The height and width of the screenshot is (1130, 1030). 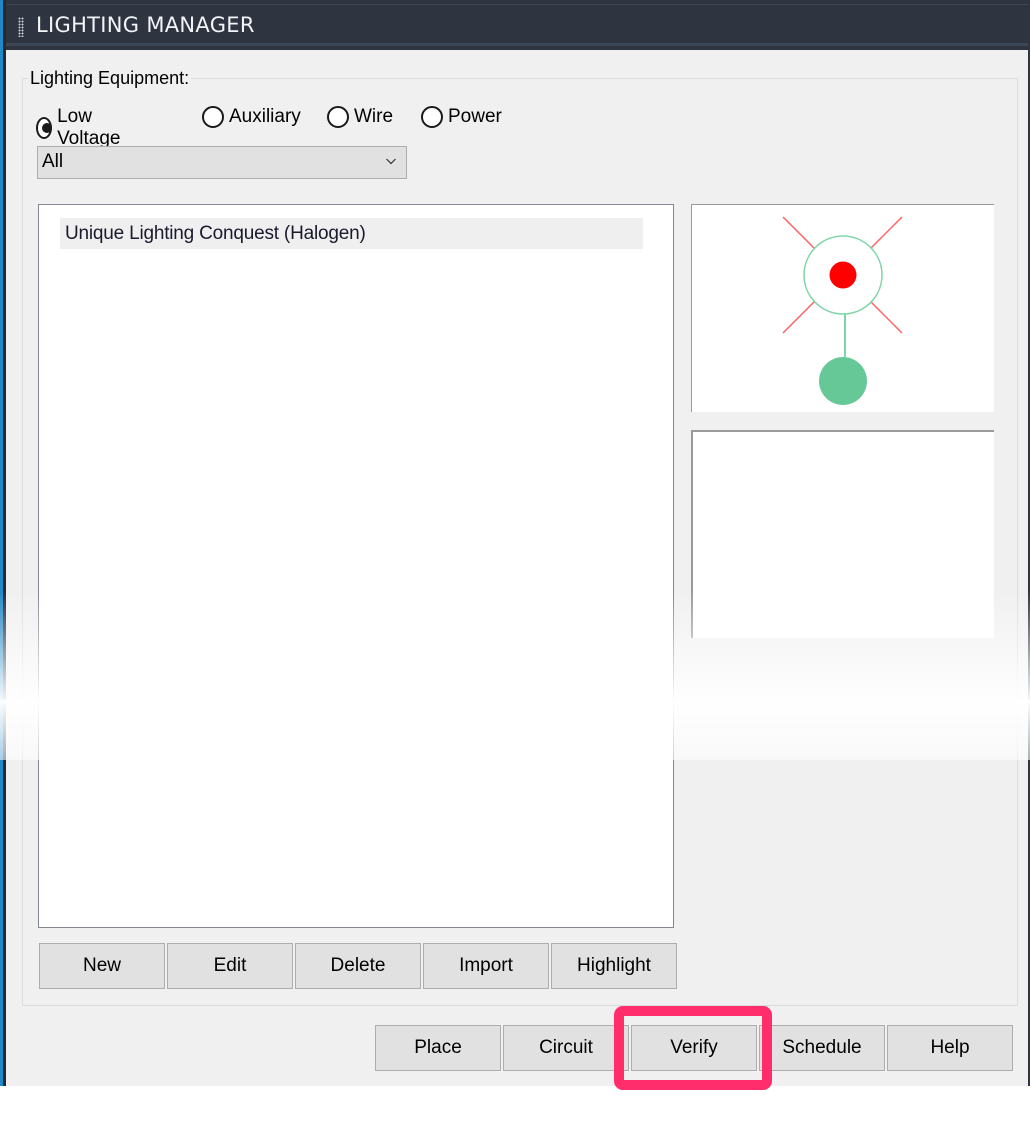 What do you see at coordinates (265, 116) in the screenshot?
I see `radio-label: Auxiliary` at bounding box center [265, 116].